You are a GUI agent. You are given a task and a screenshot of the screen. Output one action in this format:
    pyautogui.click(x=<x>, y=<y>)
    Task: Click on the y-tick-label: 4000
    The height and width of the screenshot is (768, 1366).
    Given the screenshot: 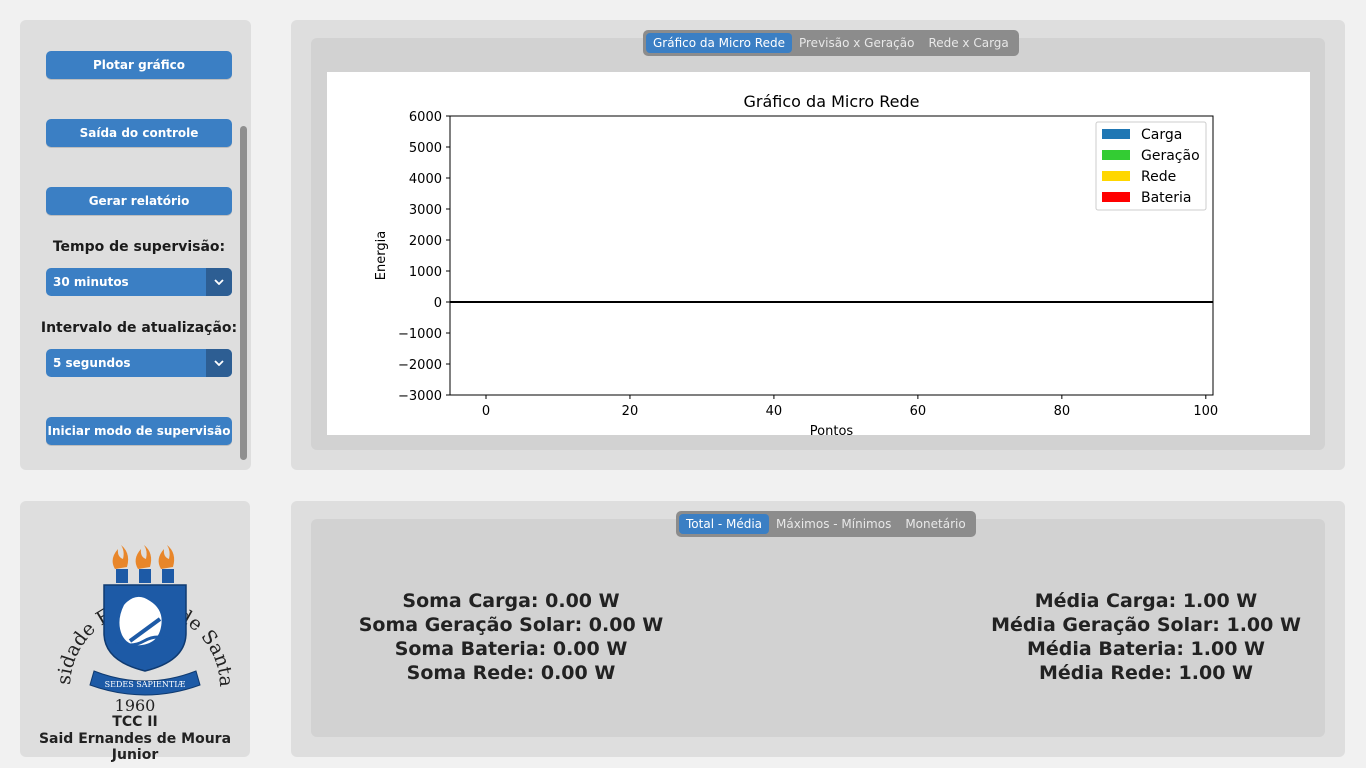 What is the action you would take?
    pyautogui.click(x=425, y=179)
    